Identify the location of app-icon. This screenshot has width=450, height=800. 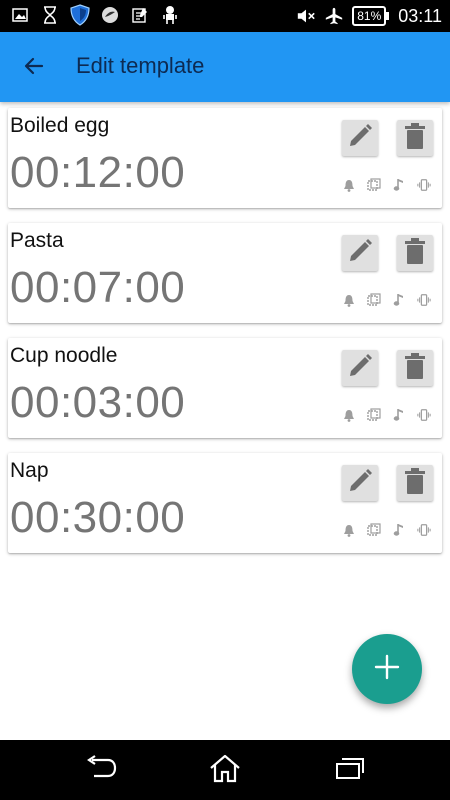
(110, 15).